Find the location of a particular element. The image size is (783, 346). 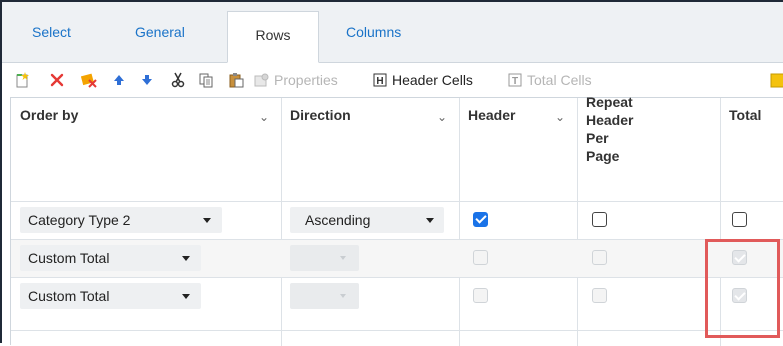

header-repeat-label: Repeat Header Per Page is located at coordinates (609, 129).